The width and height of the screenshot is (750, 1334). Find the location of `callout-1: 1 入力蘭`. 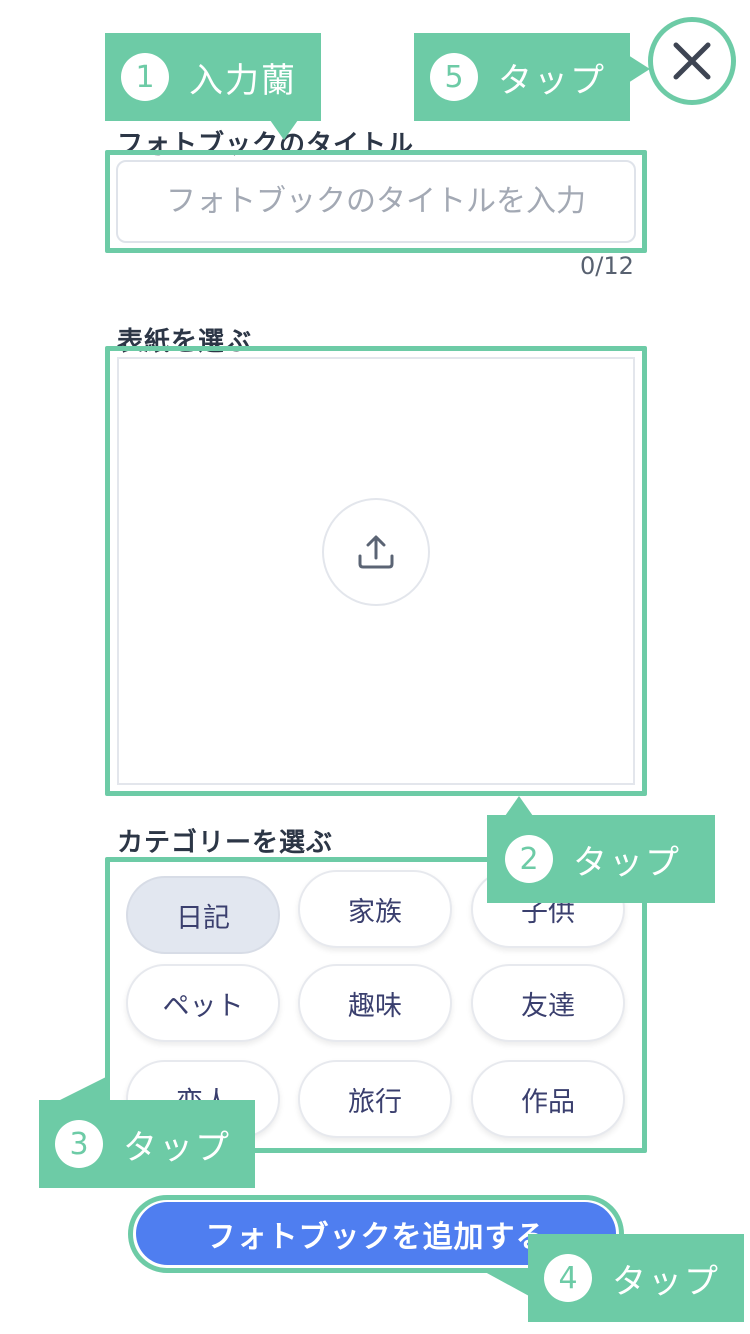

callout-1: 1 入力蘭 is located at coordinates (213, 77).